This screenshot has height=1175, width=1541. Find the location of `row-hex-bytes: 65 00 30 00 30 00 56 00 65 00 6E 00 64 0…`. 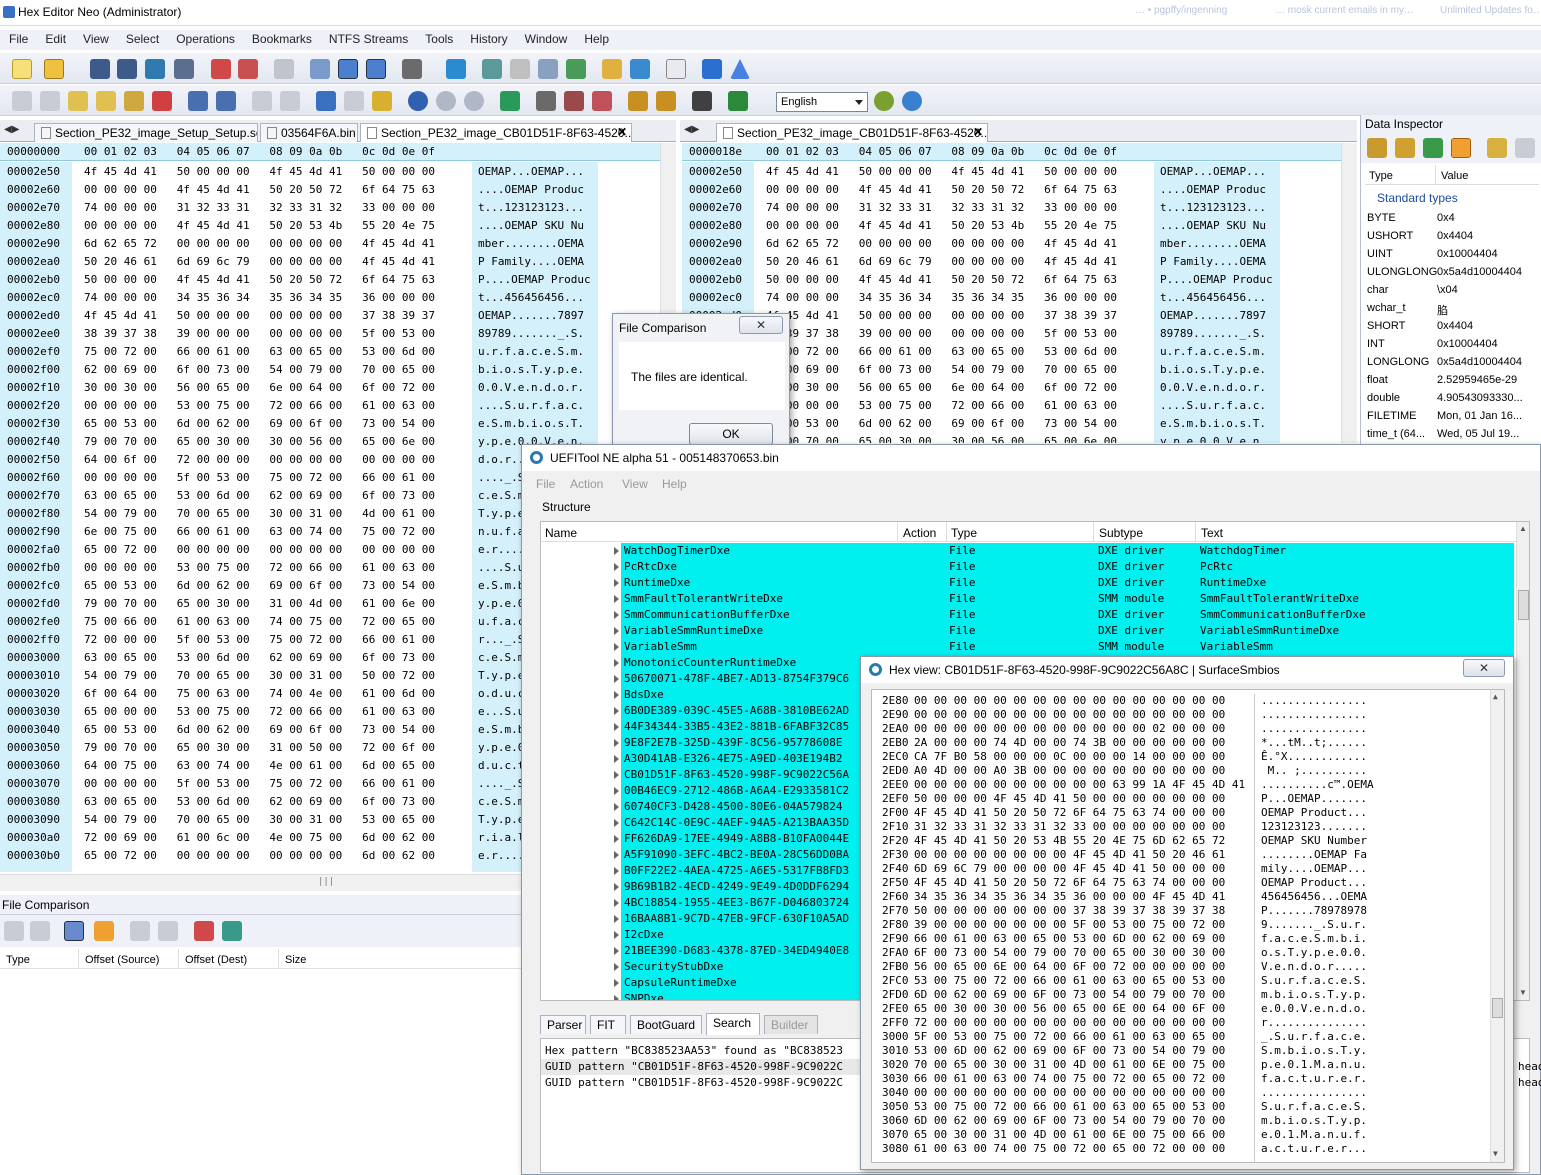

row-hex-bytes: 65 00 30 00 30 00 56 00 65 00 6E 00 64 0… is located at coordinates (1069, 1008).